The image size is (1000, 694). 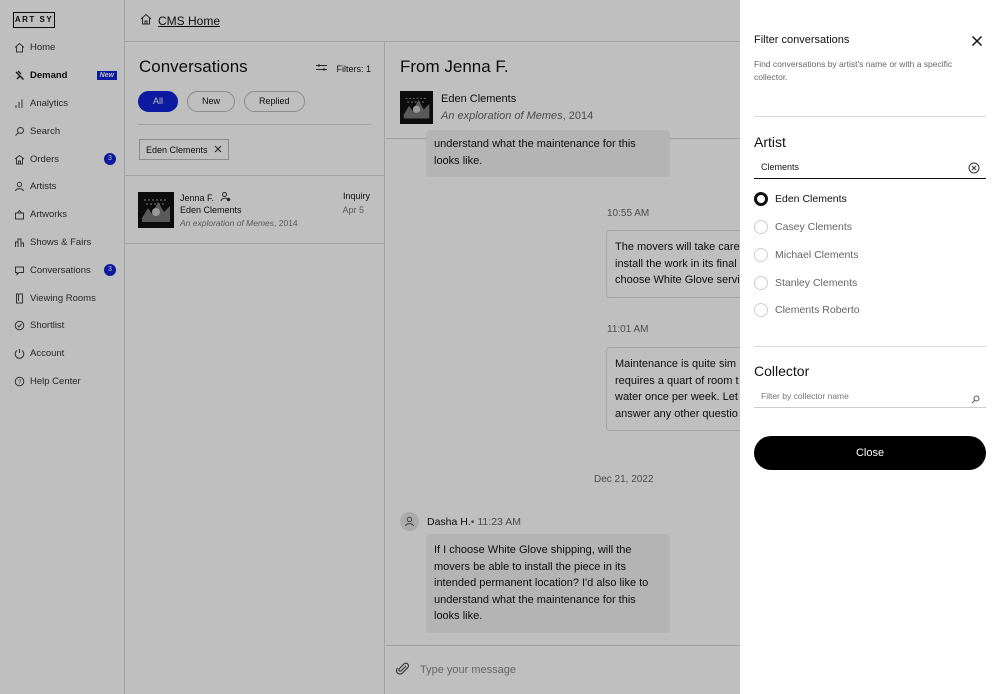 I want to click on radio-checked-icon, so click(x=761, y=199).